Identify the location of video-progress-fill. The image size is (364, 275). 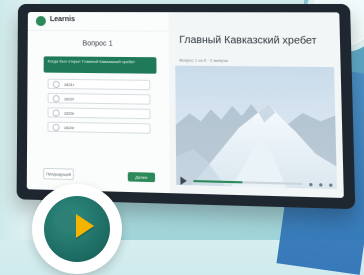
(218, 182).